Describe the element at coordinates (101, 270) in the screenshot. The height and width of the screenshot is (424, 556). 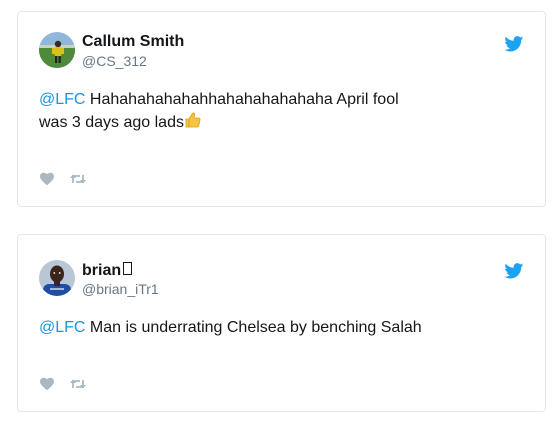
I see `author-name-text: brian` at that location.